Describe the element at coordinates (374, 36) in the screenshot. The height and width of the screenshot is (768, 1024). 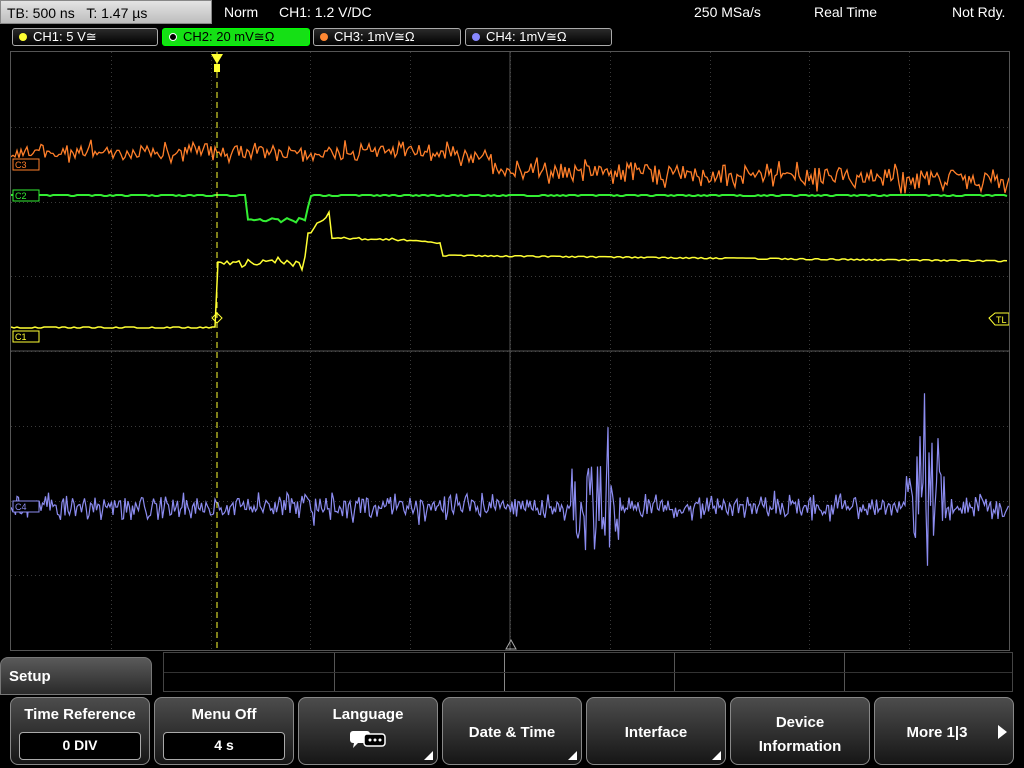
I see `channel-3-label: CH3: 1mV≅Ω` at that location.